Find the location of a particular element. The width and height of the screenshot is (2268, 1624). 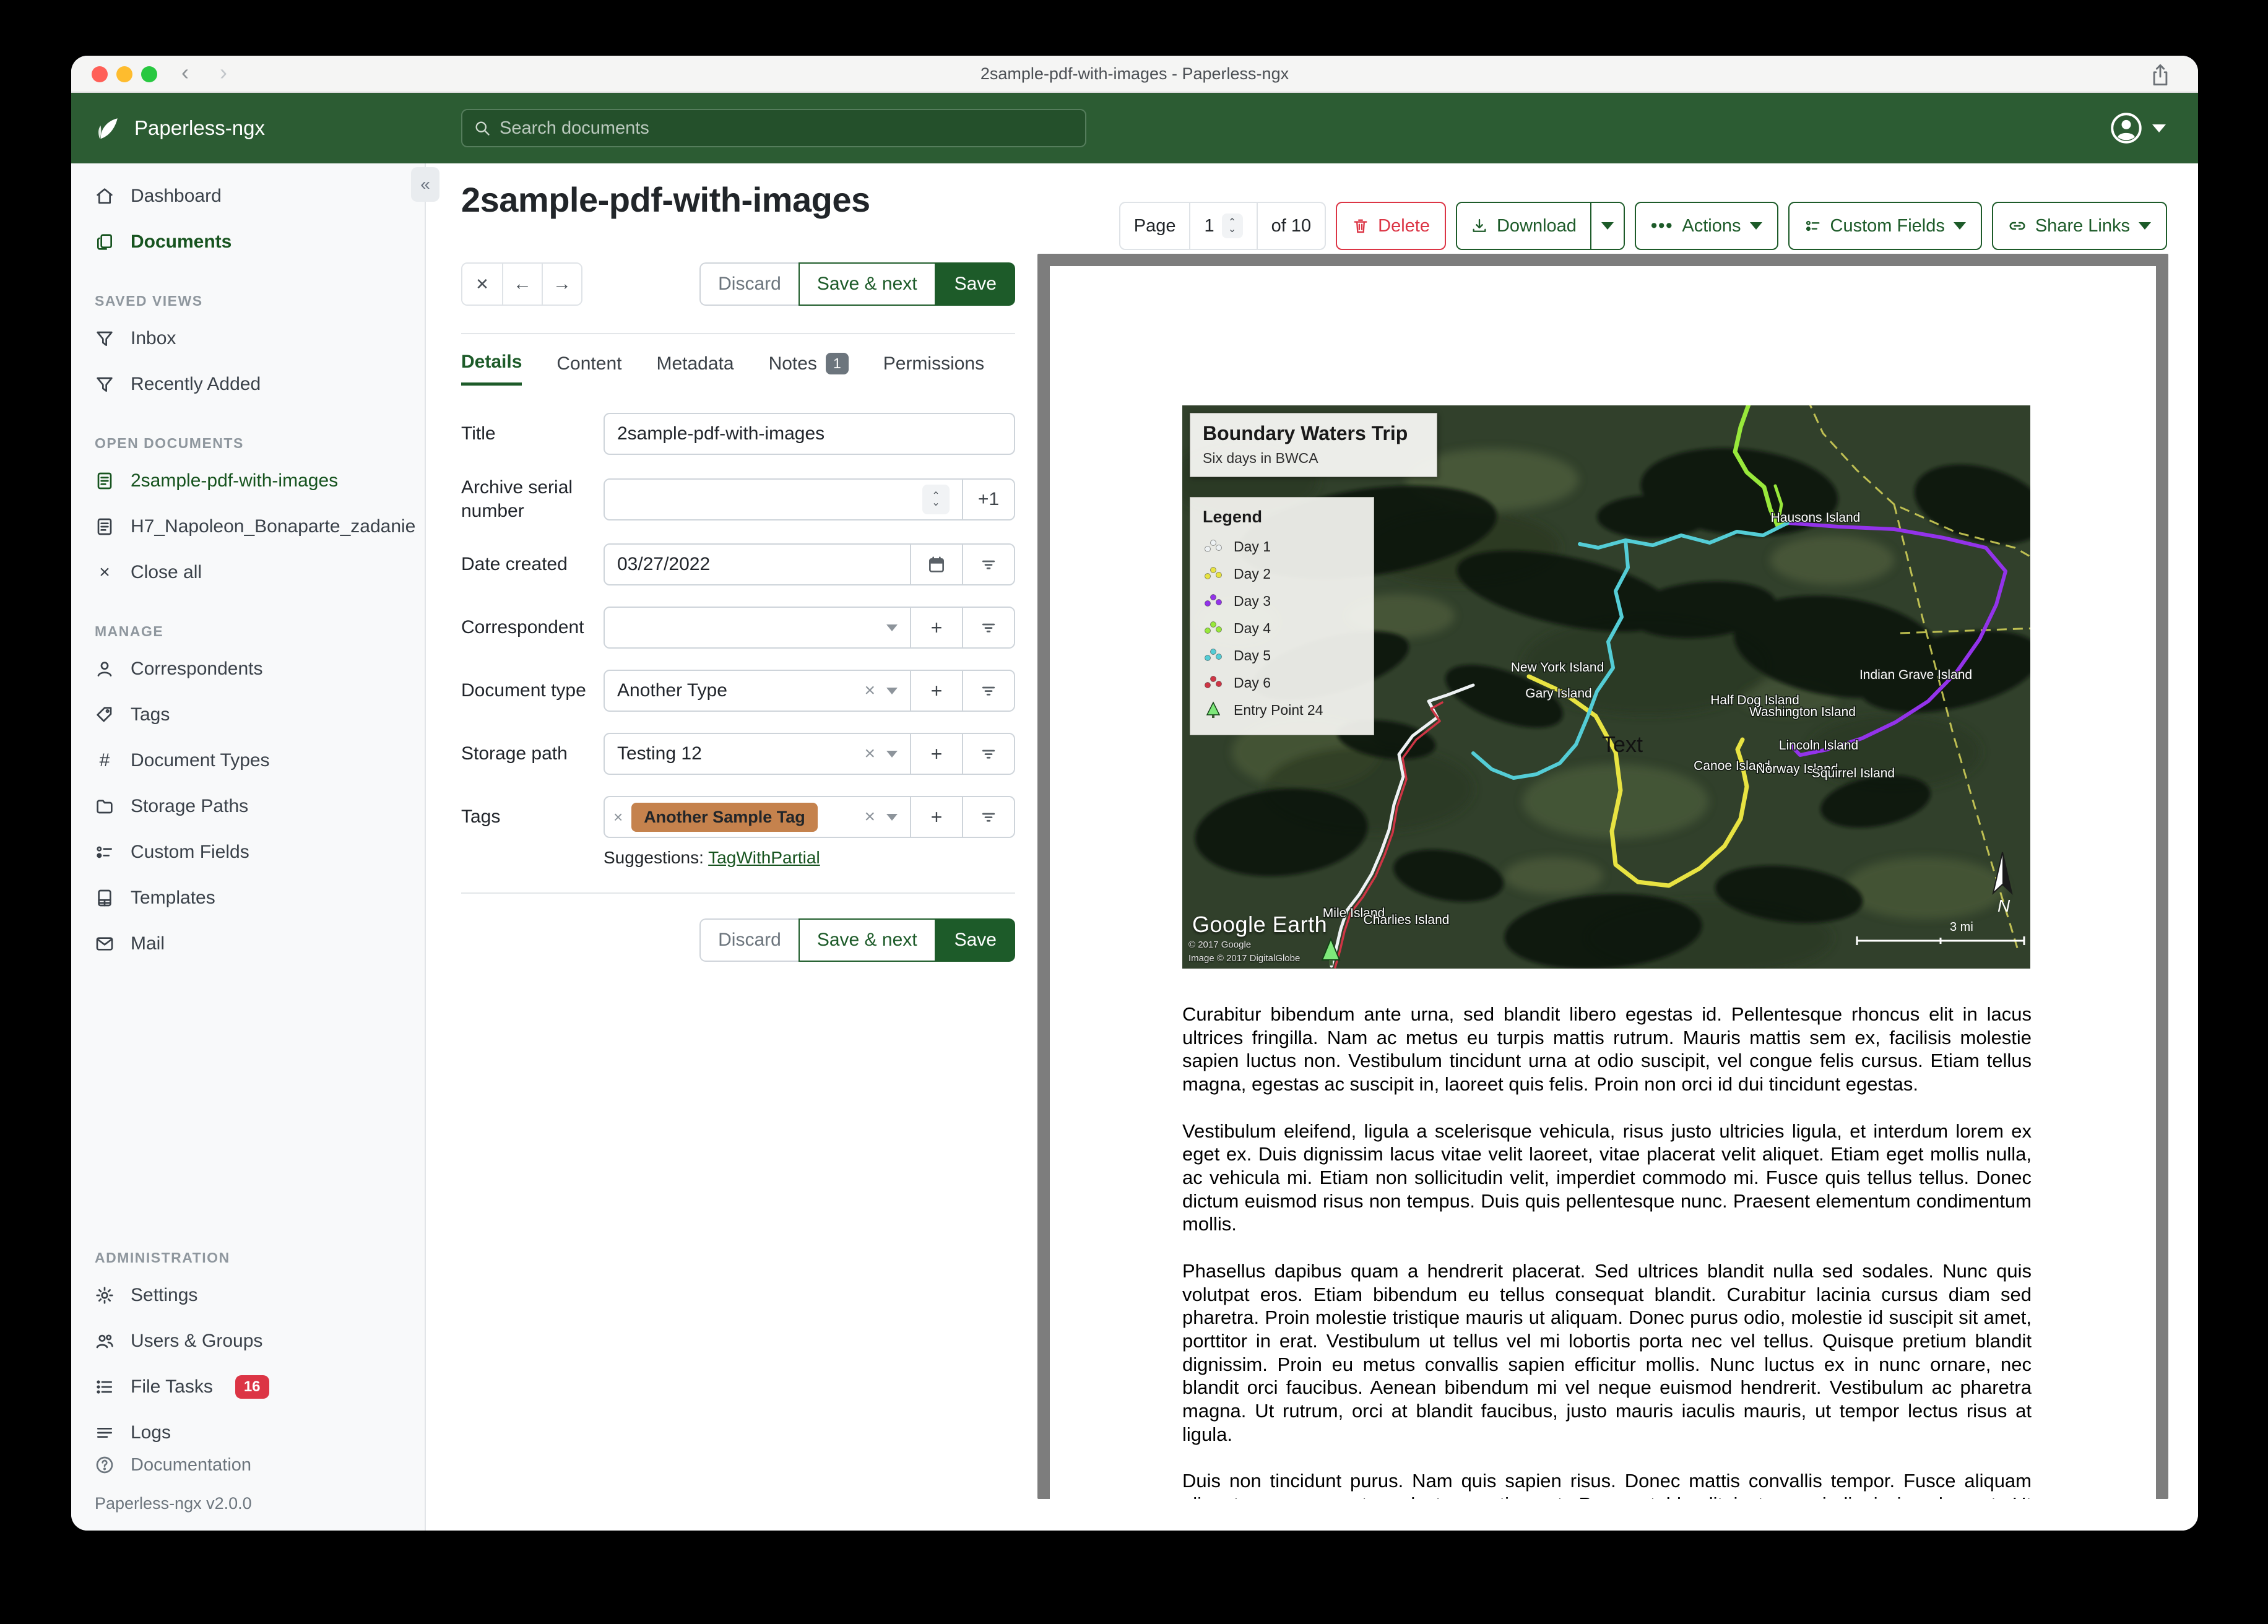

sidebar-item-label: Settings is located at coordinates (164, 1295).